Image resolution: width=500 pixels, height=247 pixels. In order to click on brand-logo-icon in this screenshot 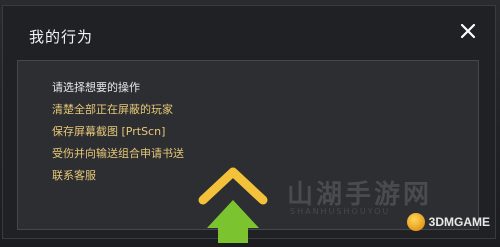, I will do `click(415, 222)`.